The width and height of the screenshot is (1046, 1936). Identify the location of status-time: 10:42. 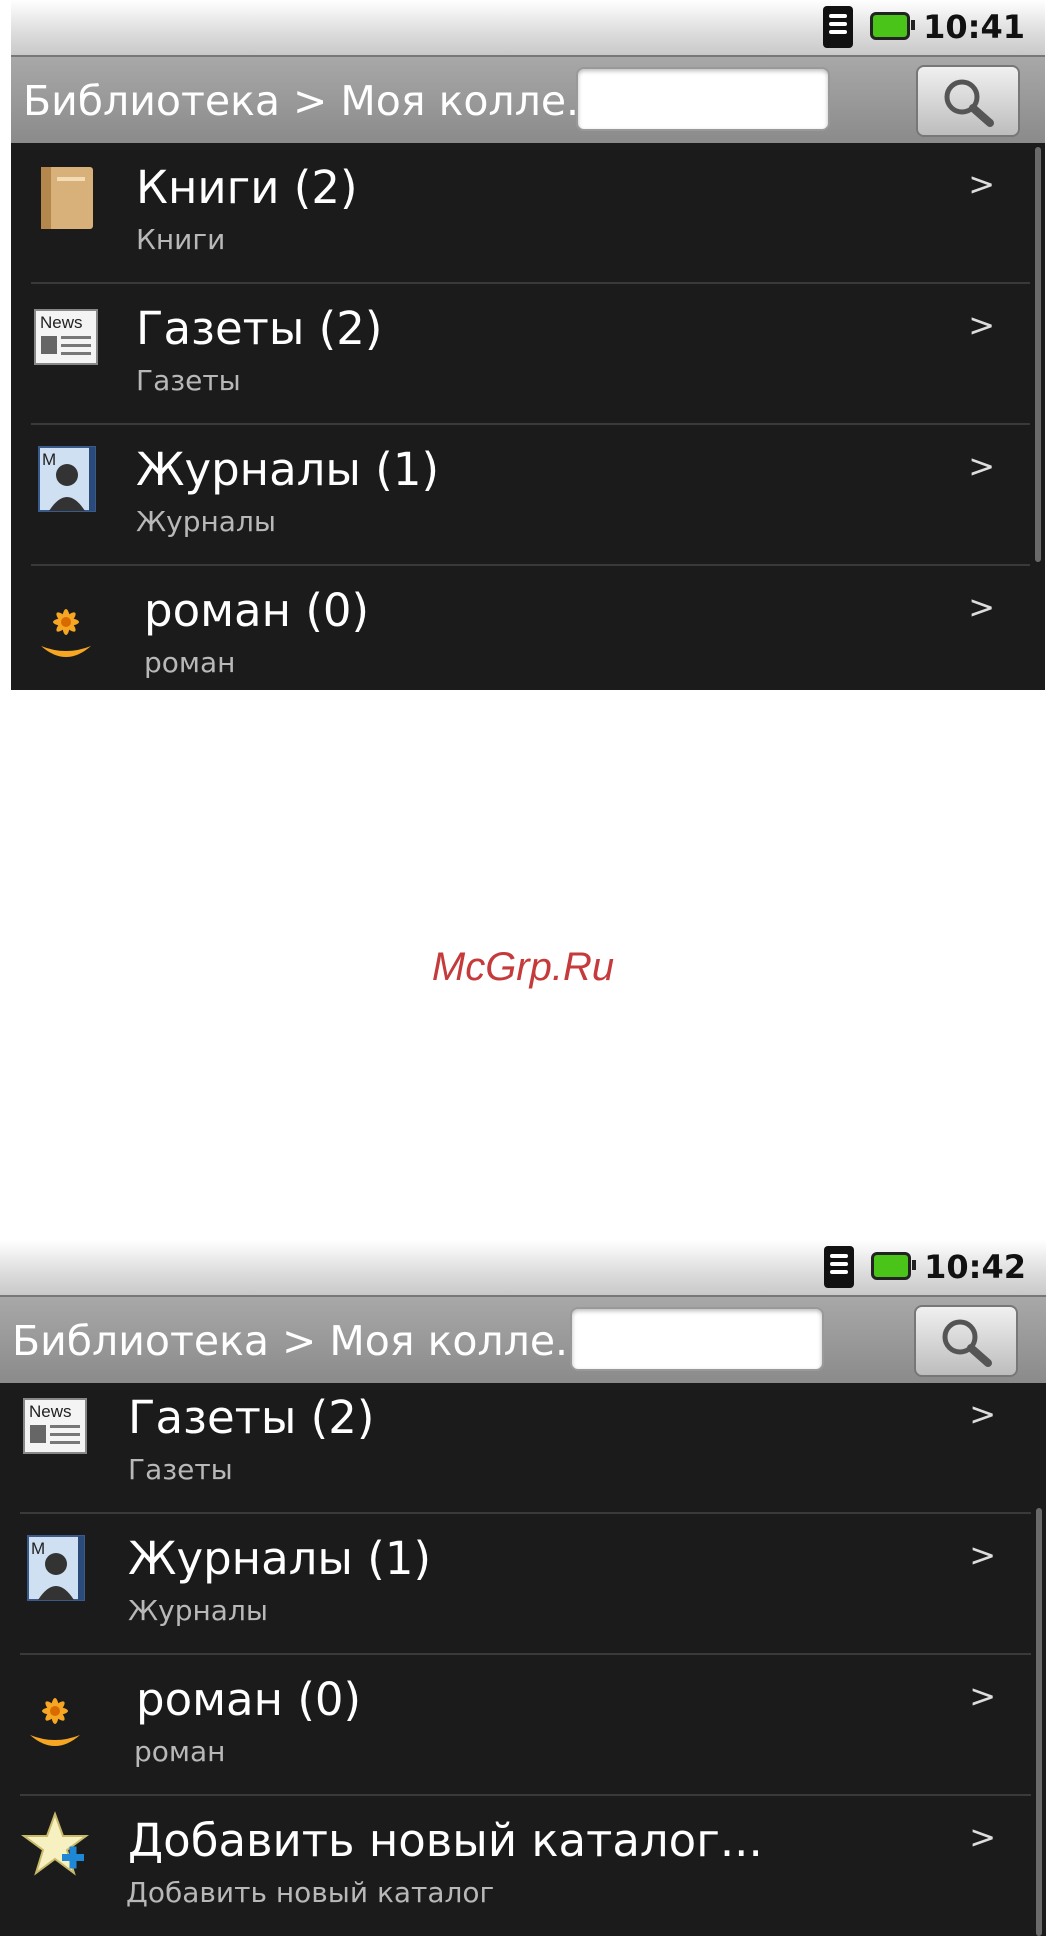
(975, 1267).